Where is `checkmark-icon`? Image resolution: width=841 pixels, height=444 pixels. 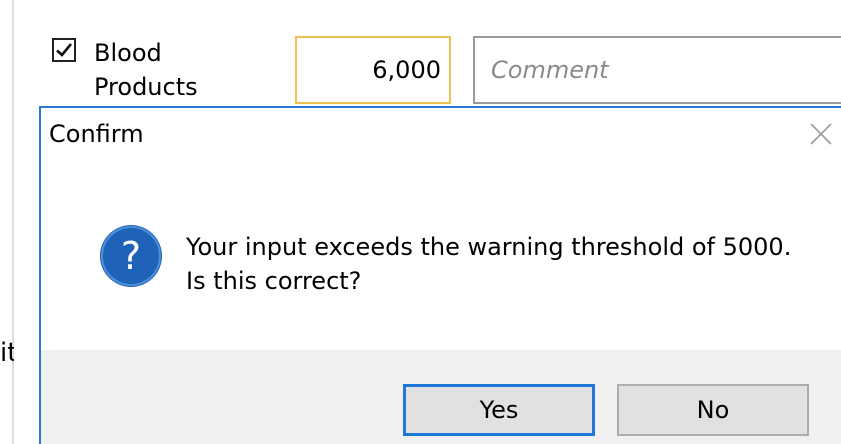 checkmark-icon is located at coordinates (64, 50).